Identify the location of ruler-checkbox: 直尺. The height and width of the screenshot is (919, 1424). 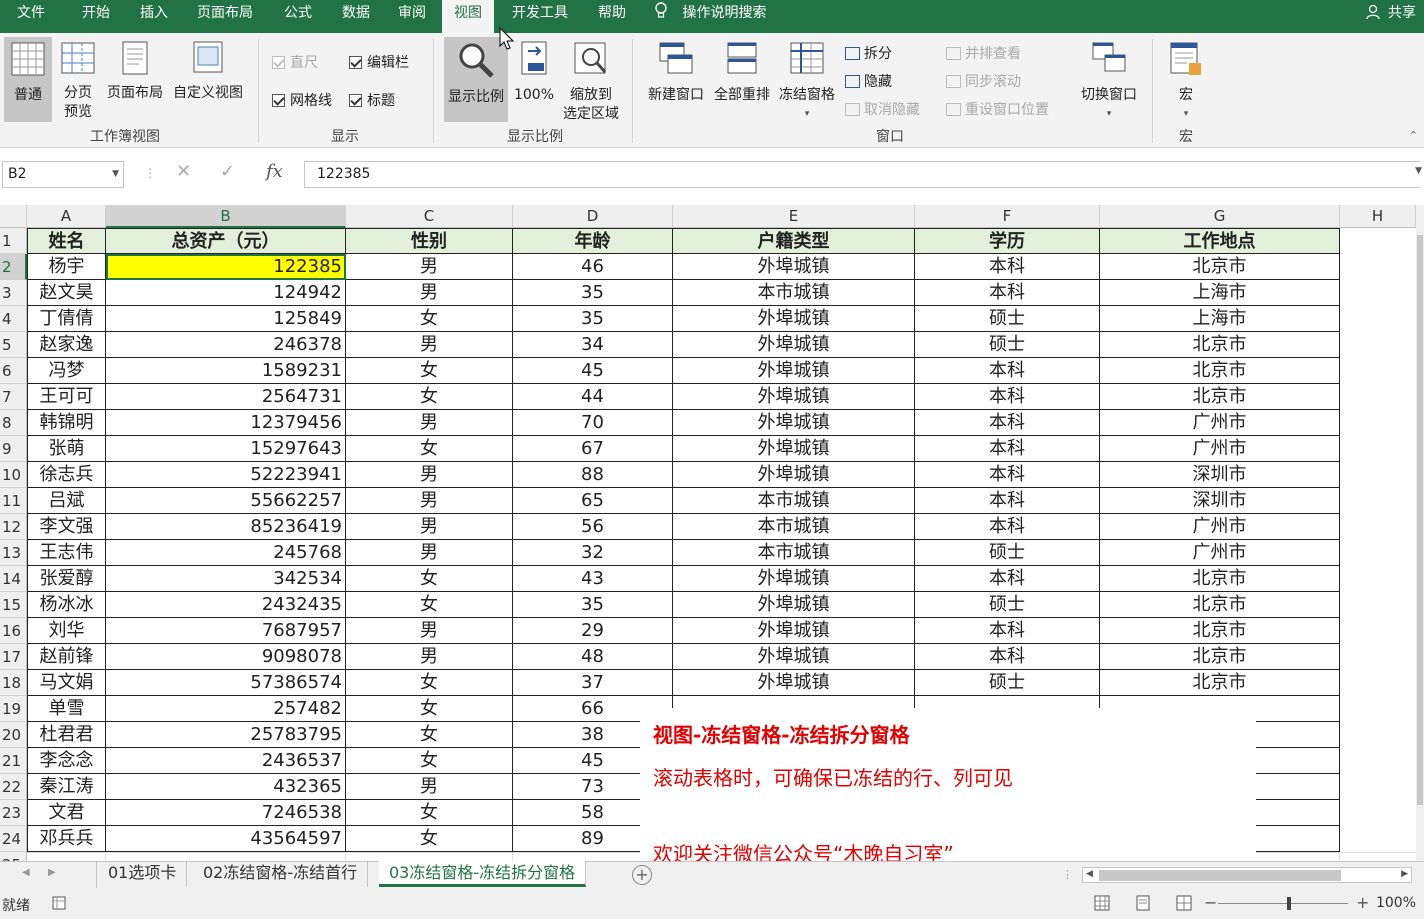
(295, 62).